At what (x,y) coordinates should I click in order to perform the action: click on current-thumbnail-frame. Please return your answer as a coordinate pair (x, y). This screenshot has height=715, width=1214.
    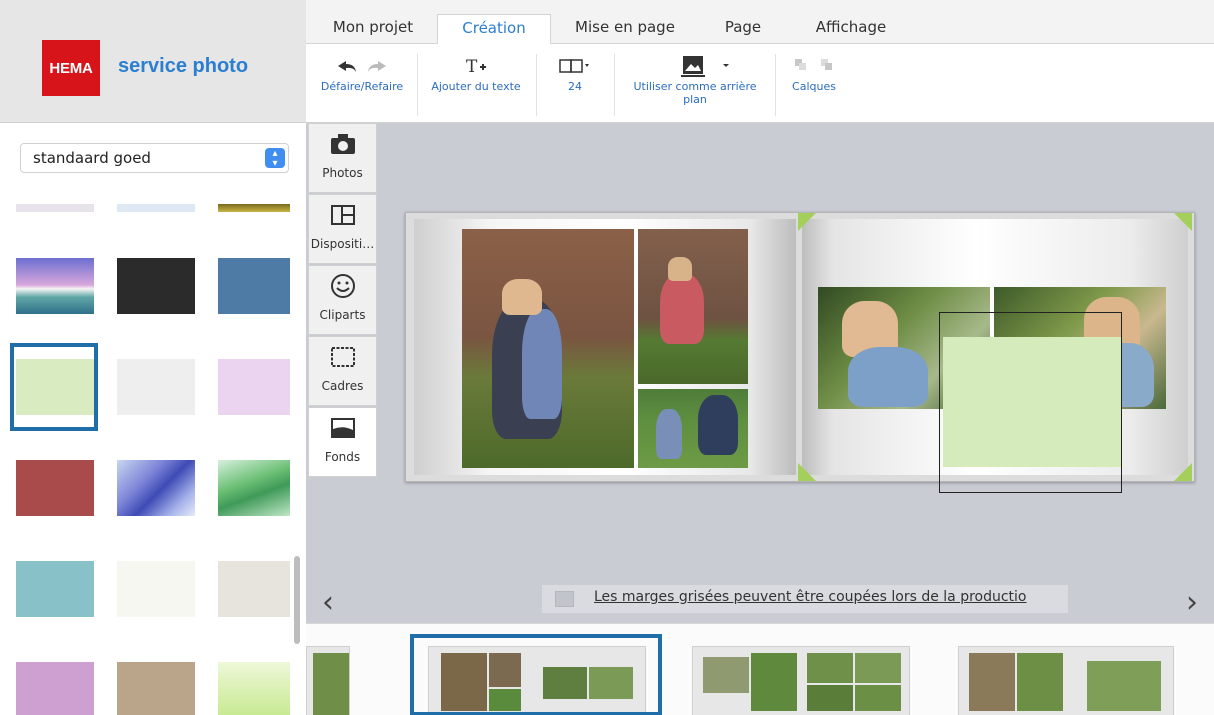
    Looking at the image, I should click on (536, 674).